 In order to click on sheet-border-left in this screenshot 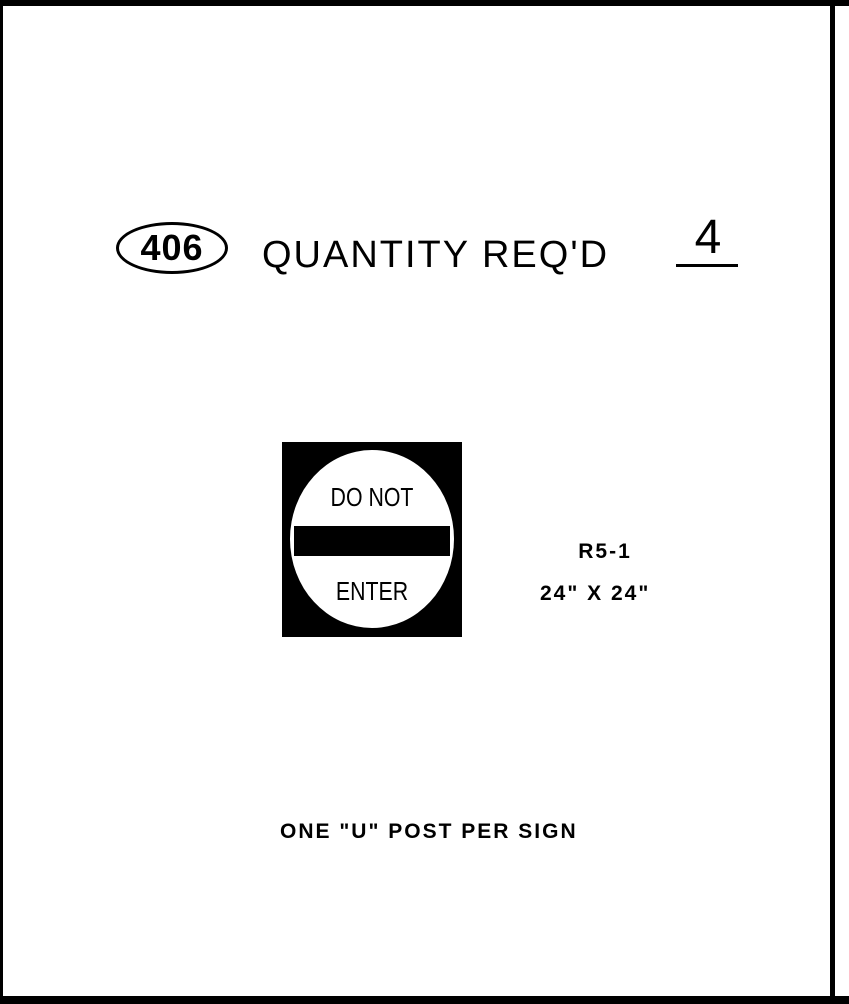, I will do `click(1, 502)`.